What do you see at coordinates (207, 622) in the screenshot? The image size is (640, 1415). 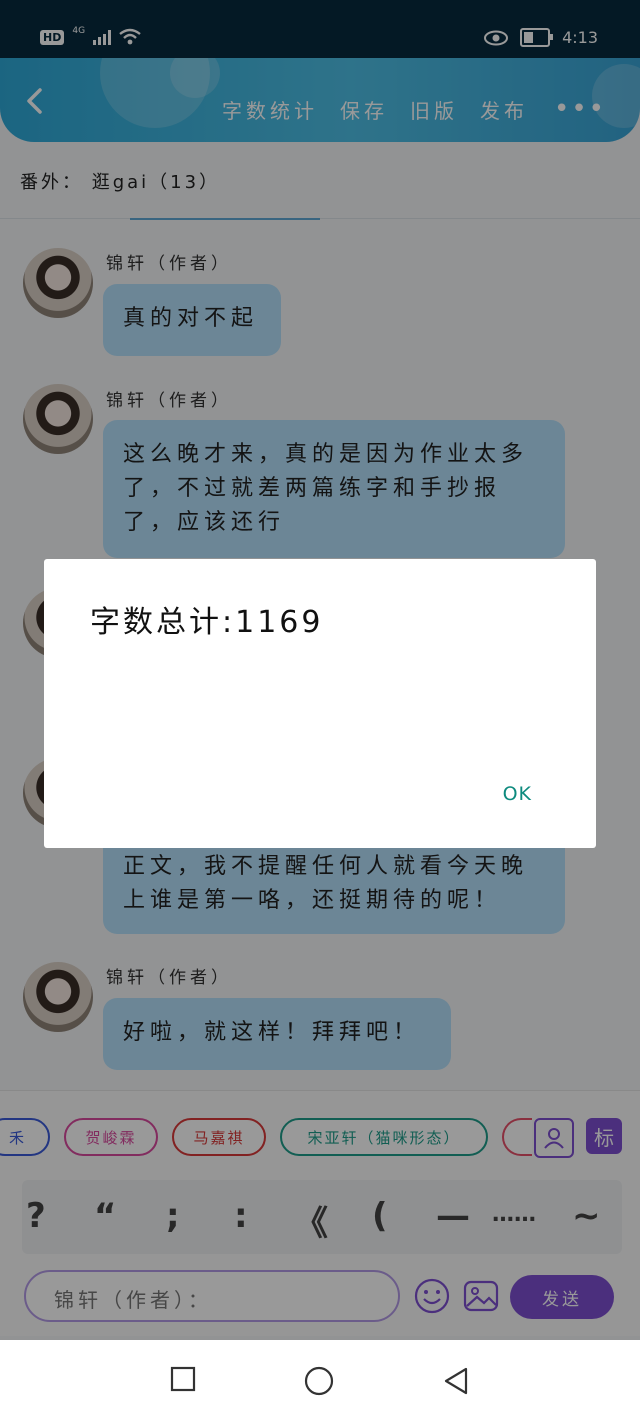 I see `dialog-message: 字数总计:1169` at bounding box center [207, 622].